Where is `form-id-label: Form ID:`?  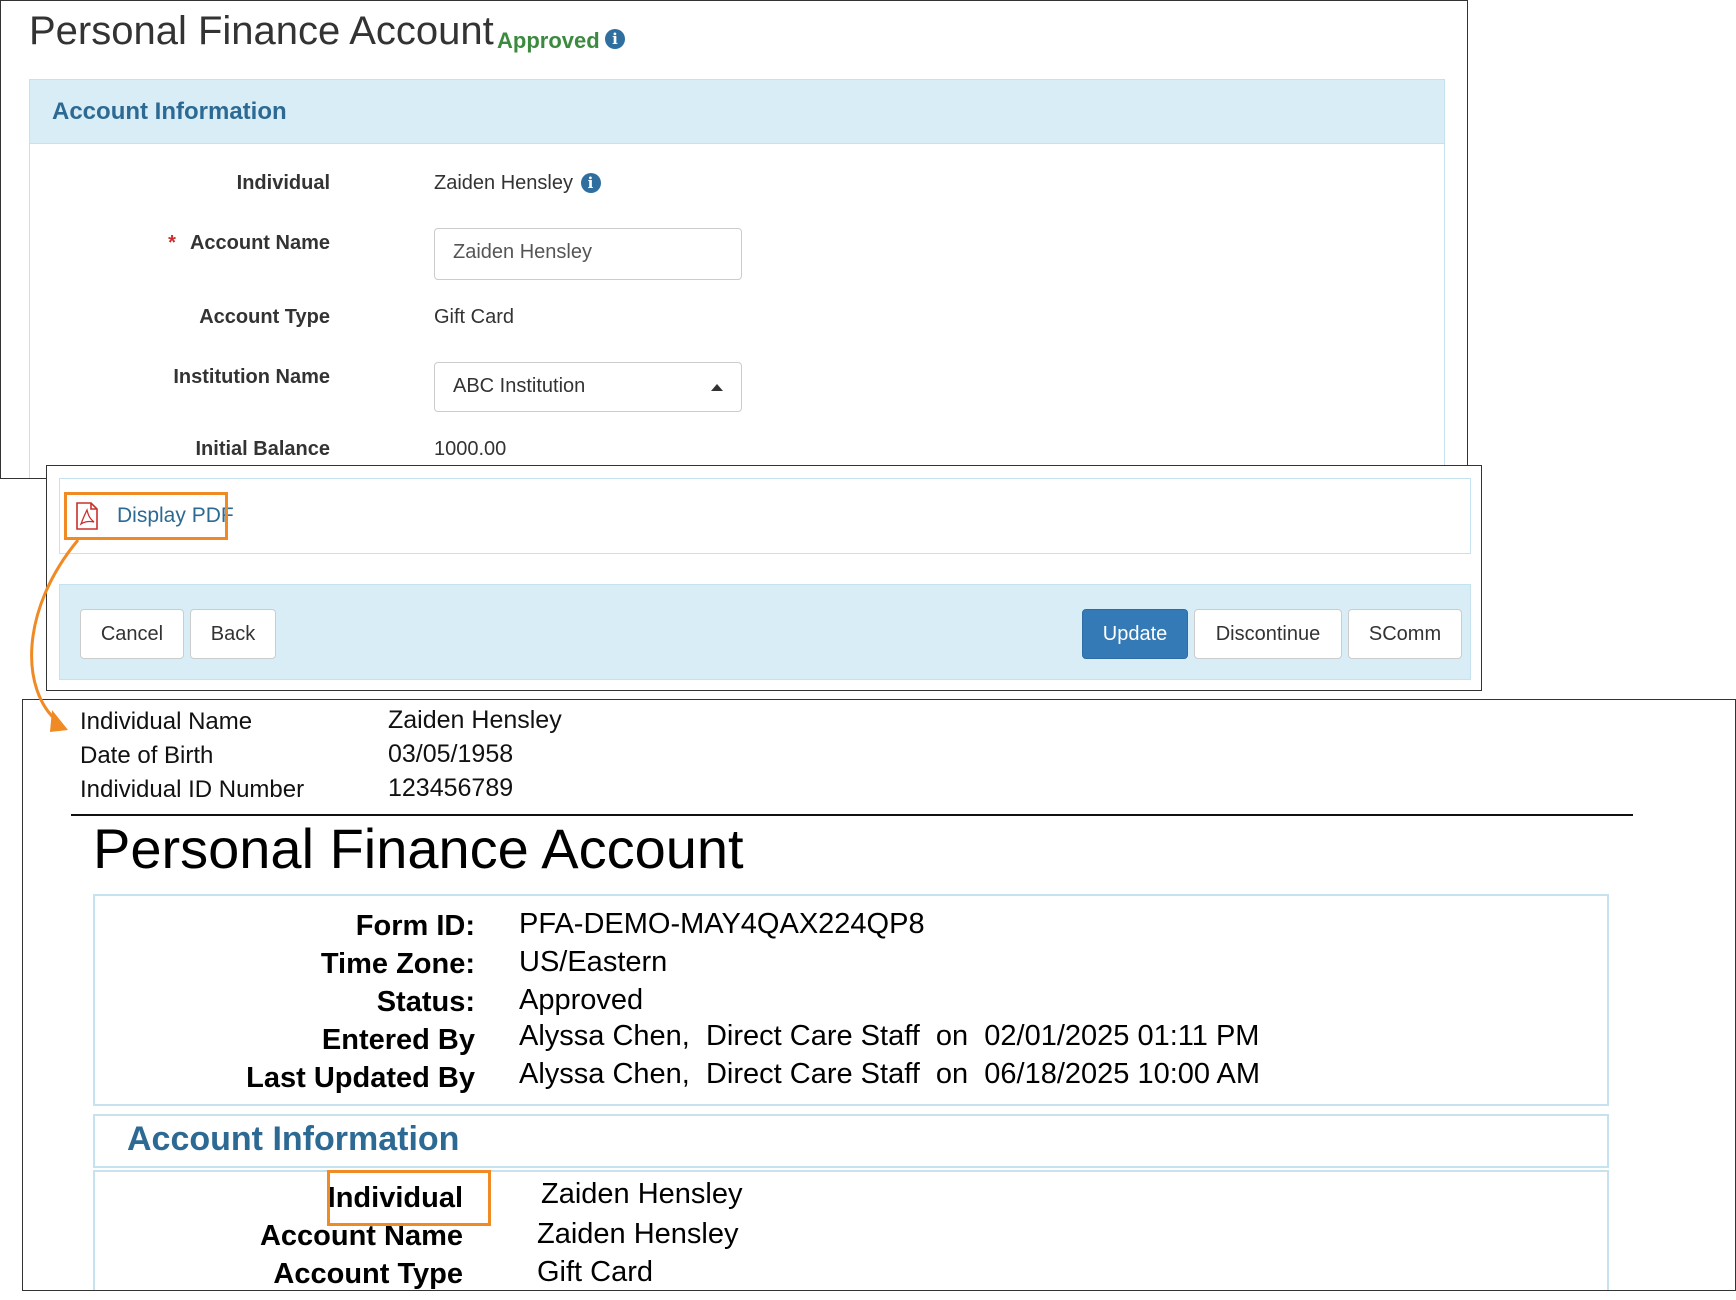 form-id-label: Form ID: is located at coordinates (415, 926).